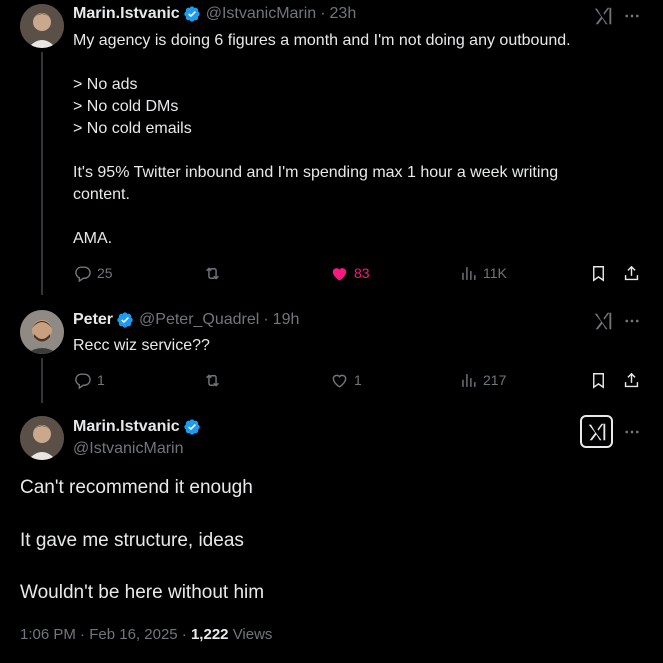  I want to click on tweet-line: Recc wiz service??, so click(141, 345).